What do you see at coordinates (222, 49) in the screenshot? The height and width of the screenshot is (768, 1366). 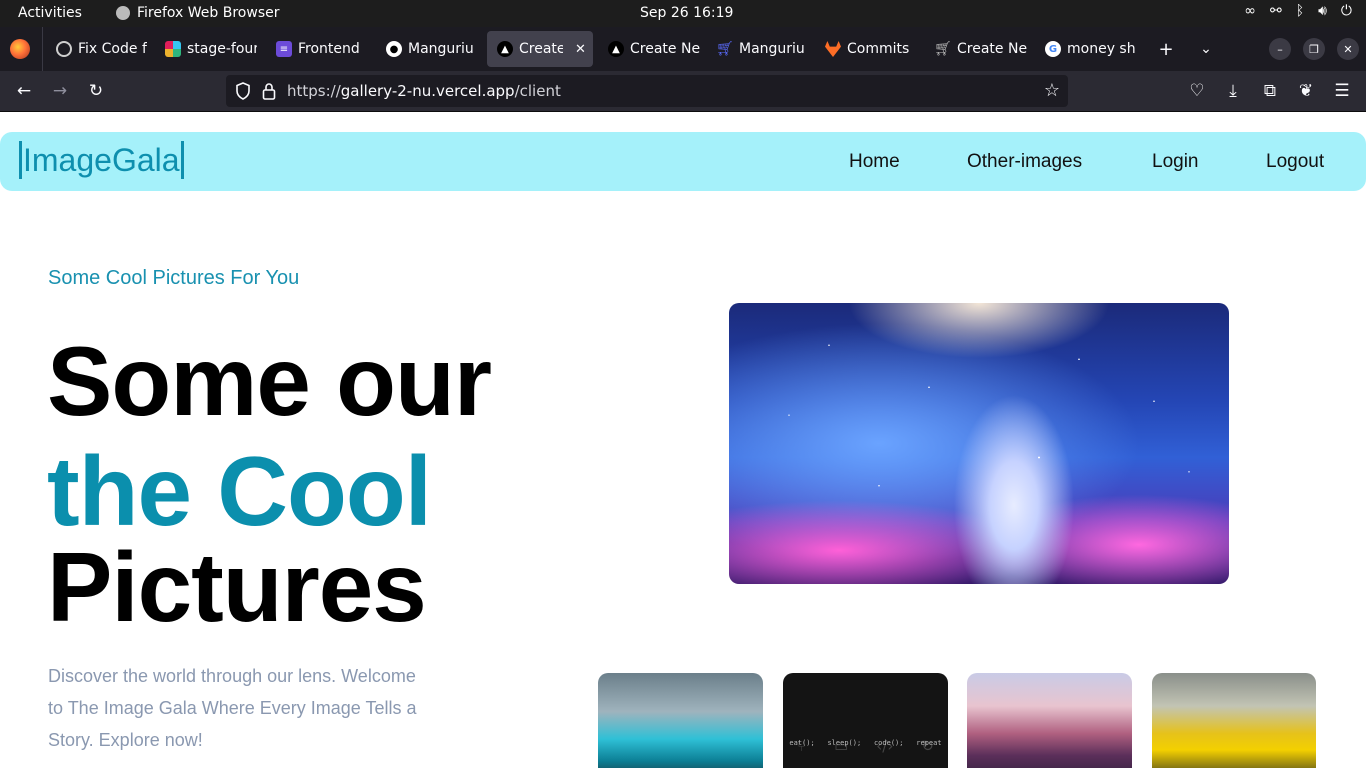 I see `tab-label: stage-four` at bounding box center [222, 49].